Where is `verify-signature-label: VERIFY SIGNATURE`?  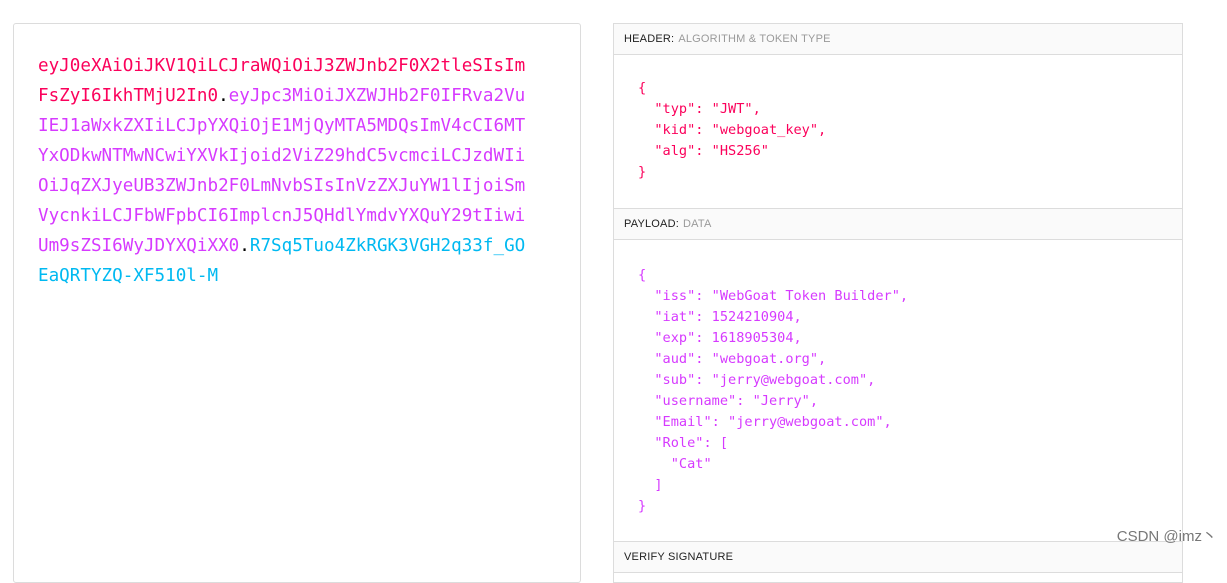 verify-signature-label: VERIFY SIGNATURE is located at coordinates (678, 557).